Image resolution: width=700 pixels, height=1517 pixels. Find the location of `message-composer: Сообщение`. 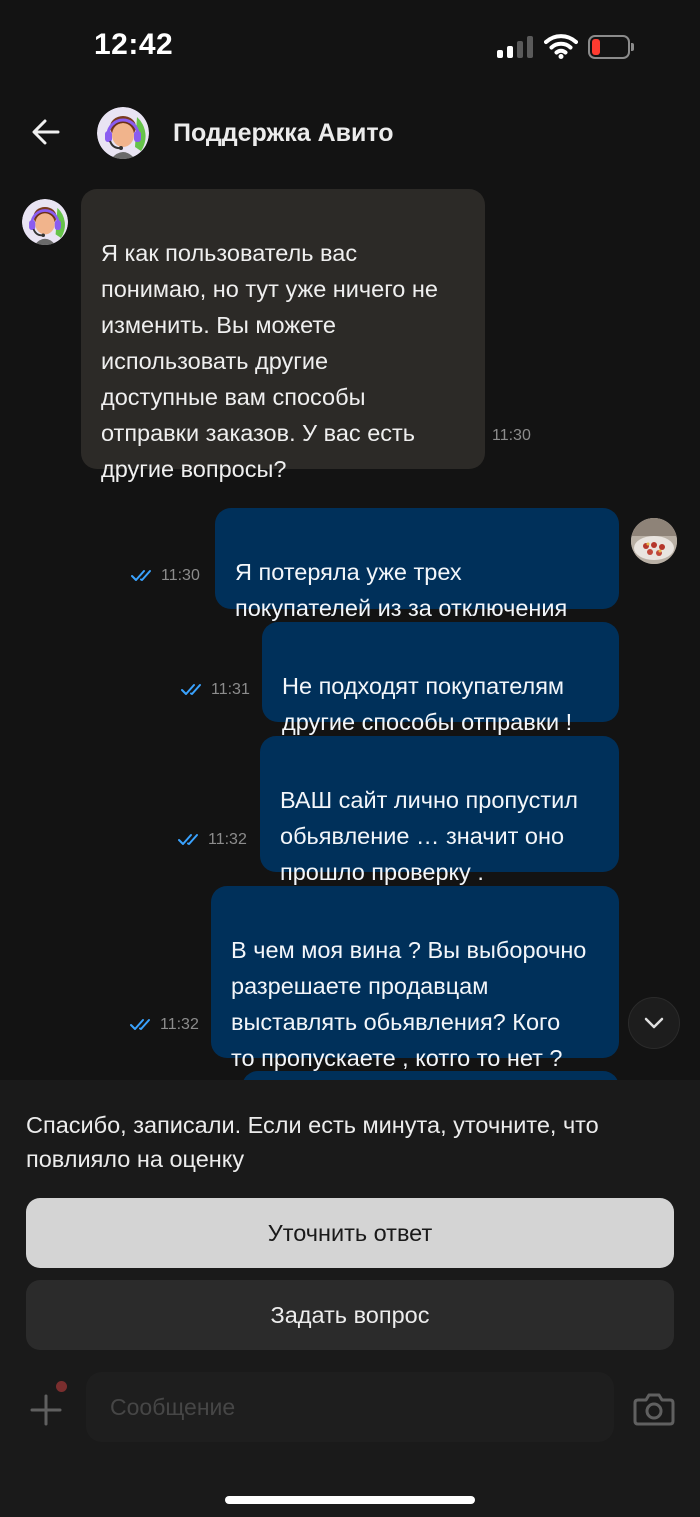

message-composer: Сообщение is located at coordinates (350, 1410).